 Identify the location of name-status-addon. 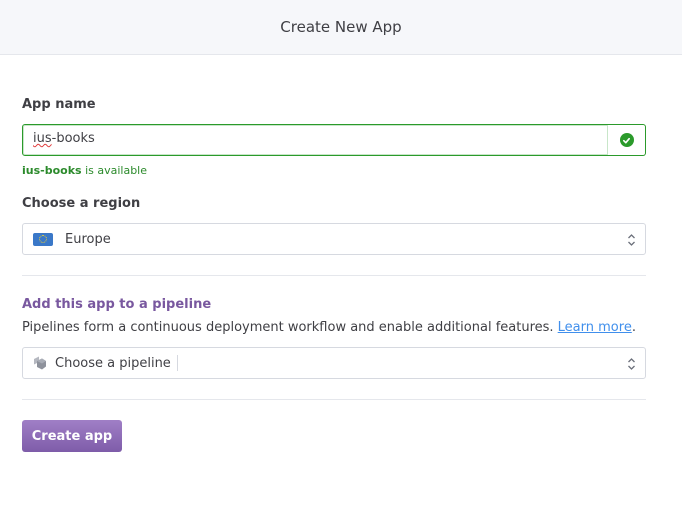
(627, 140).